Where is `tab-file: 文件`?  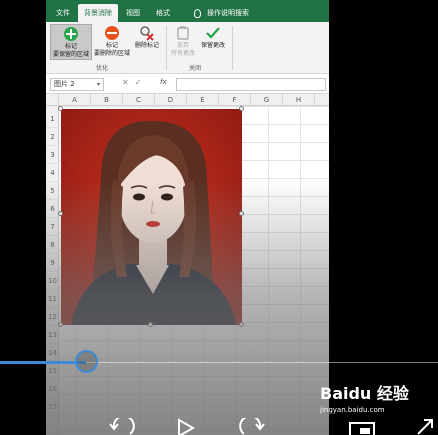 tab-file: 文件 is located at coordinates (63, 13).